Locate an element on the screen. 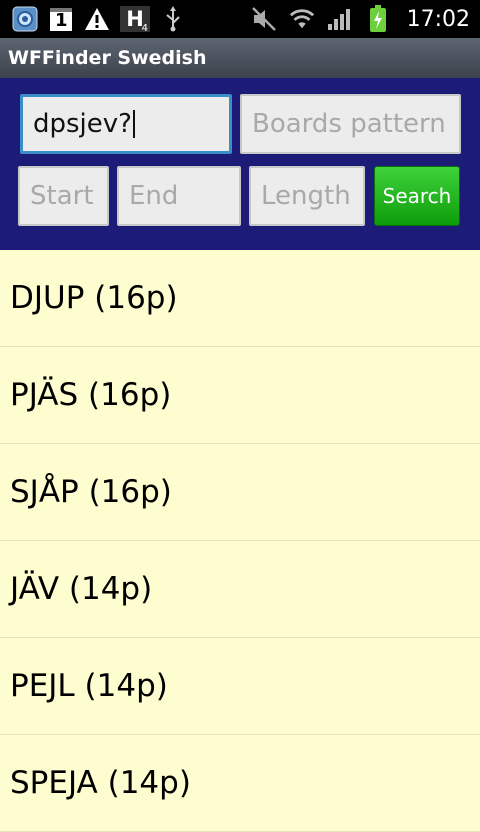 Image resolution: width=480 pixels, height=832 pixels. wifi-icon is located at coordinates (302, 19).